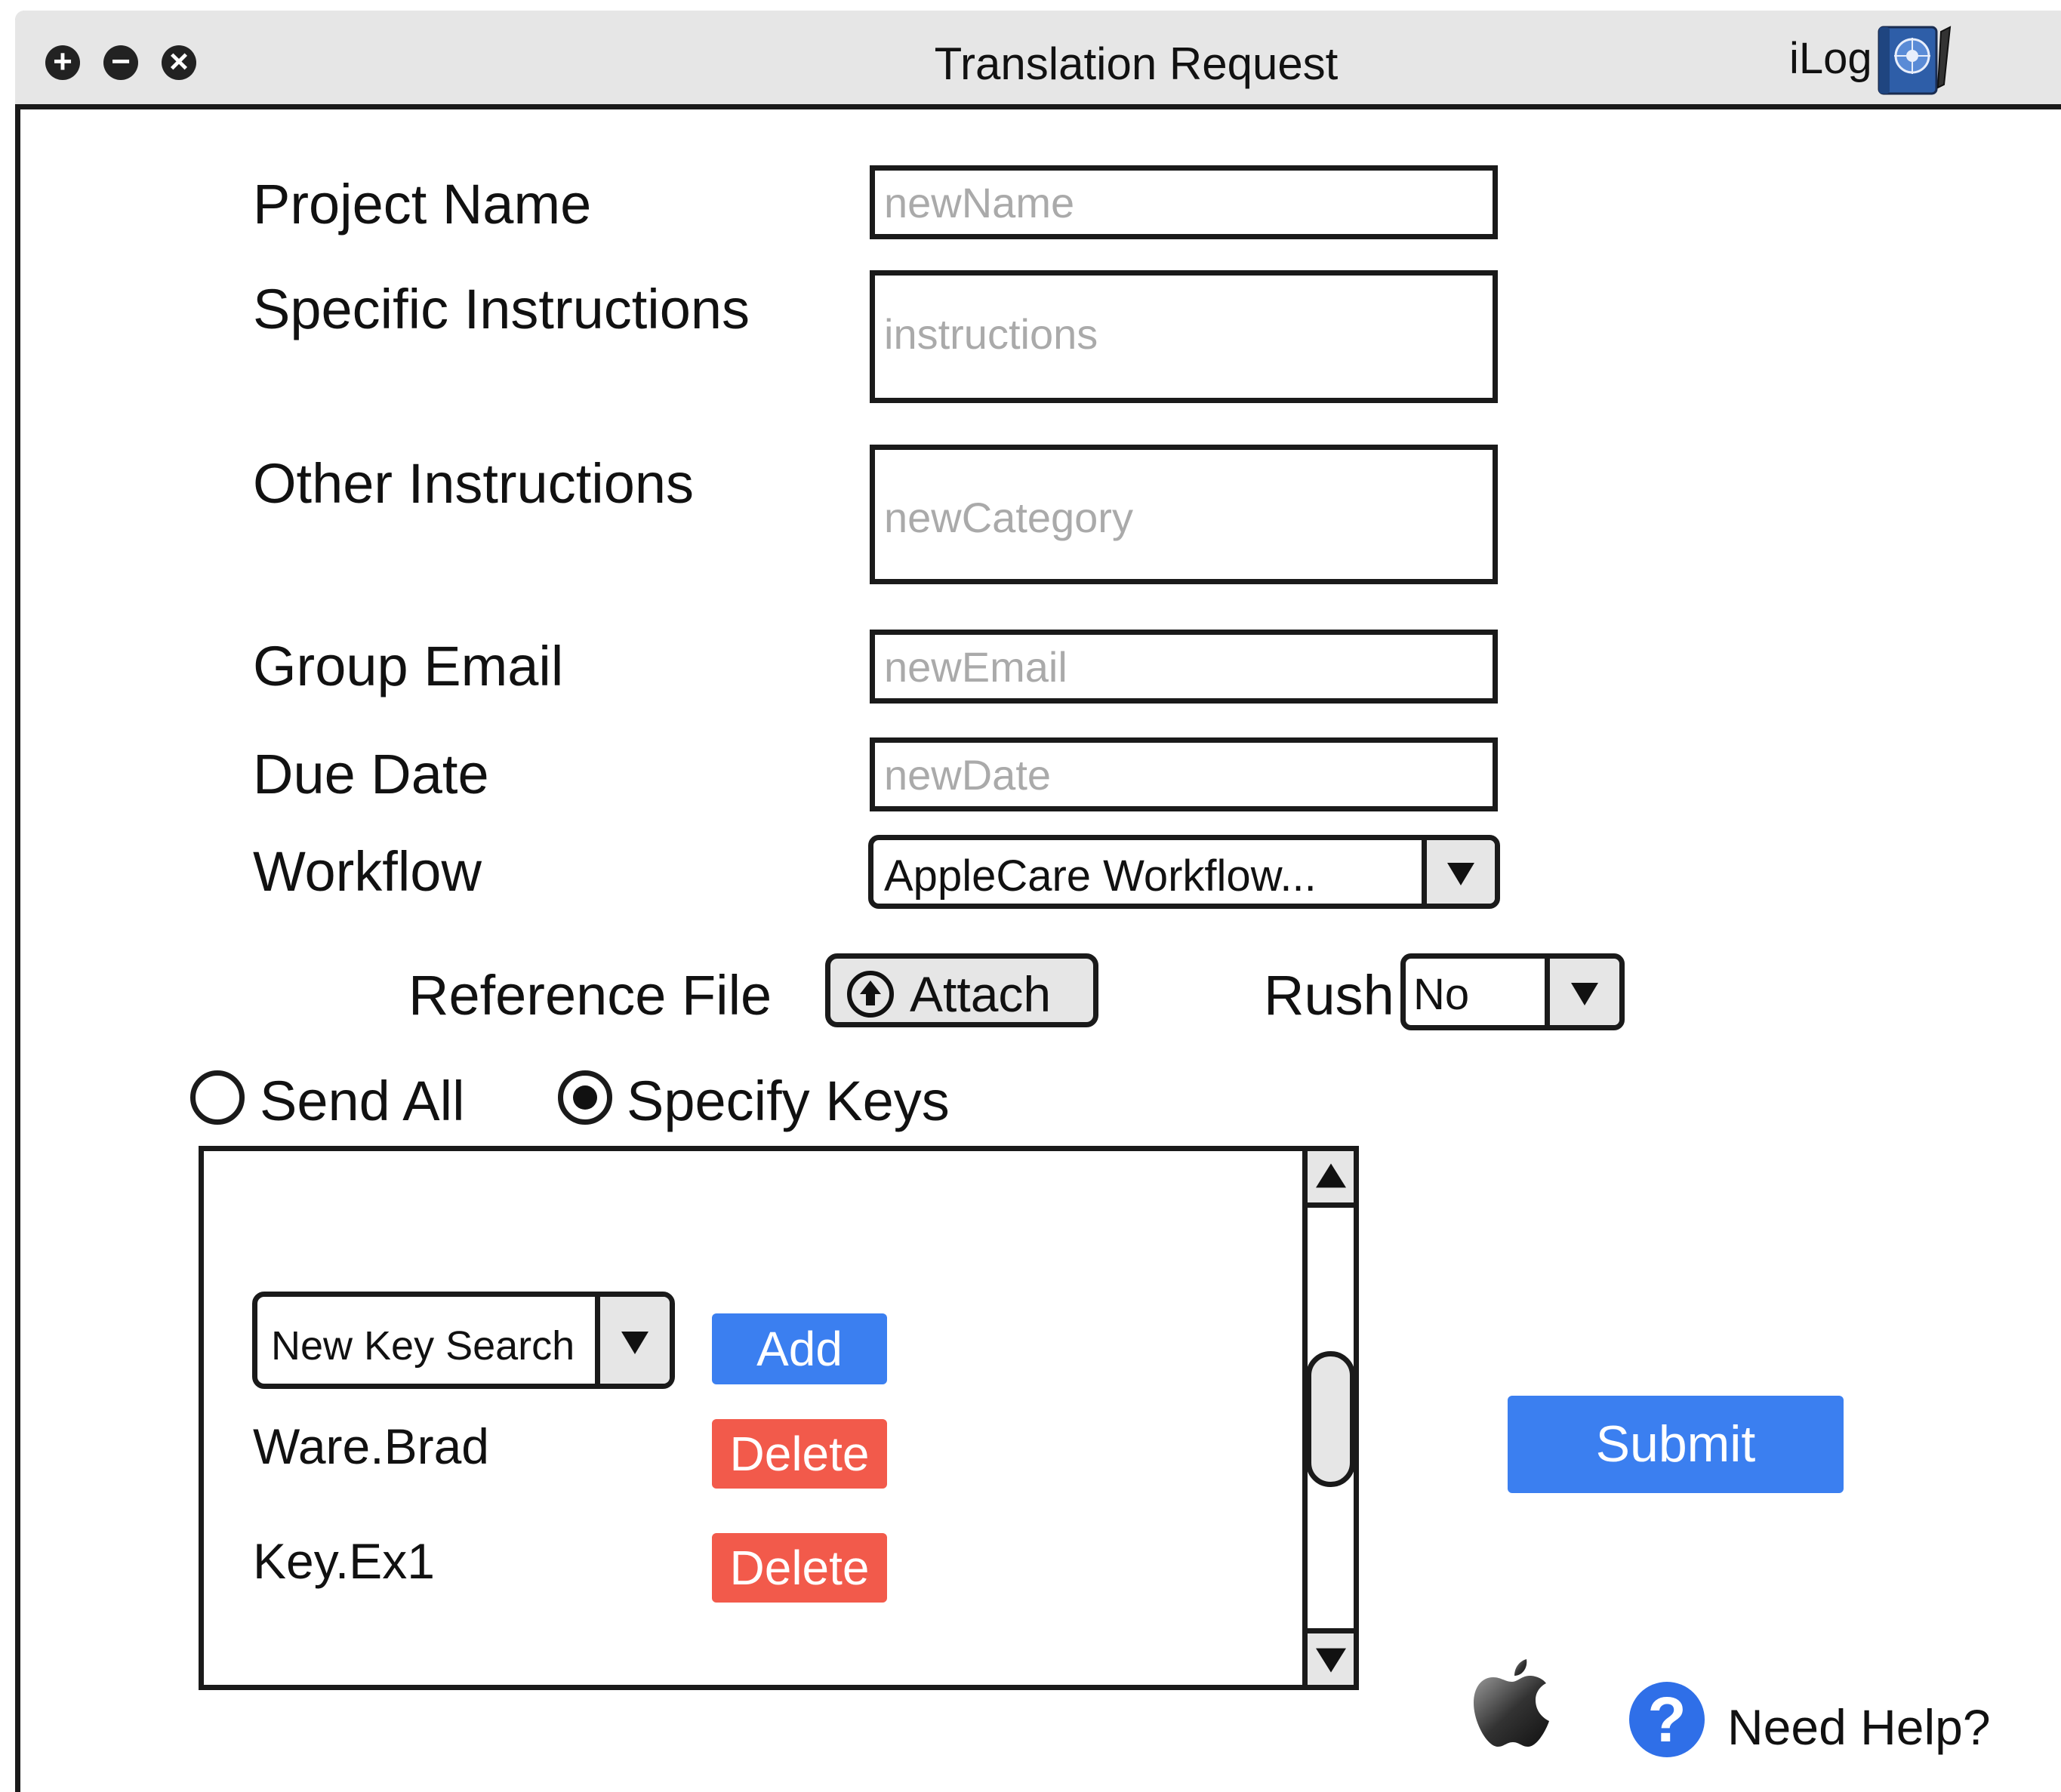  I want to click on title-bar: + − × Translation Request iLog, so click(1038, 60).